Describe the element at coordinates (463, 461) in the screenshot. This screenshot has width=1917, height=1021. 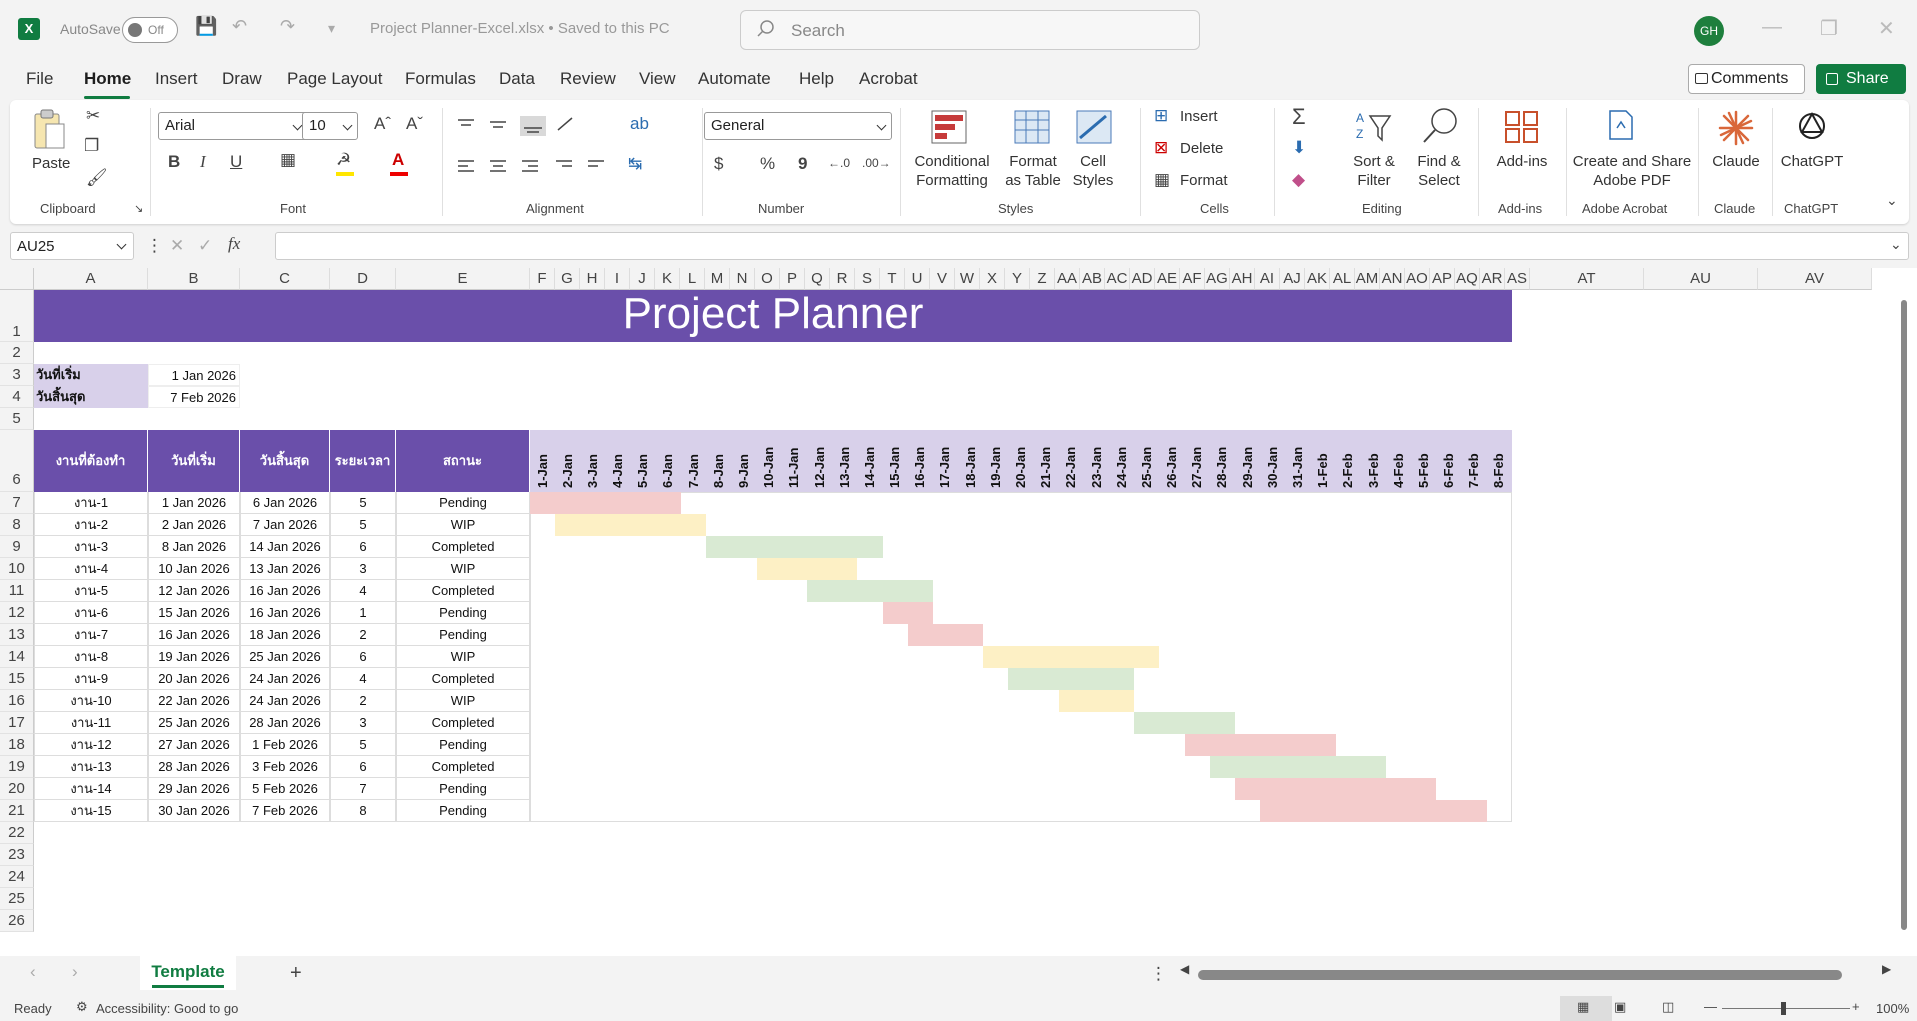
I see `task-table-header: สถานะ` at that location.